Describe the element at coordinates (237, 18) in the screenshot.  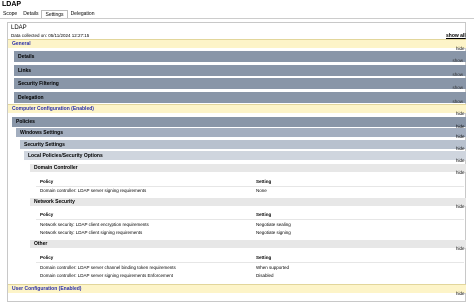
I see `tab-divider` at that location.